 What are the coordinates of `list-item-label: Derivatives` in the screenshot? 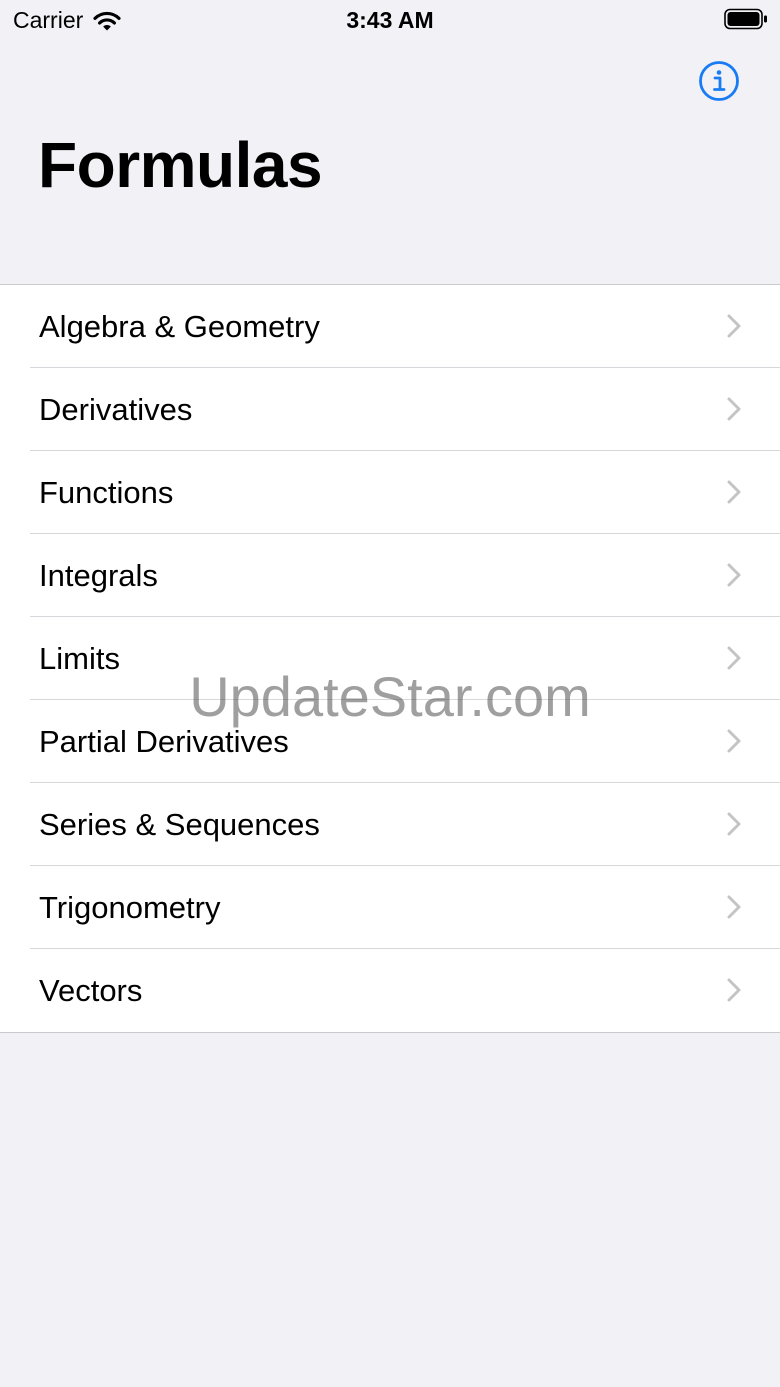 It's located at (116, 409).